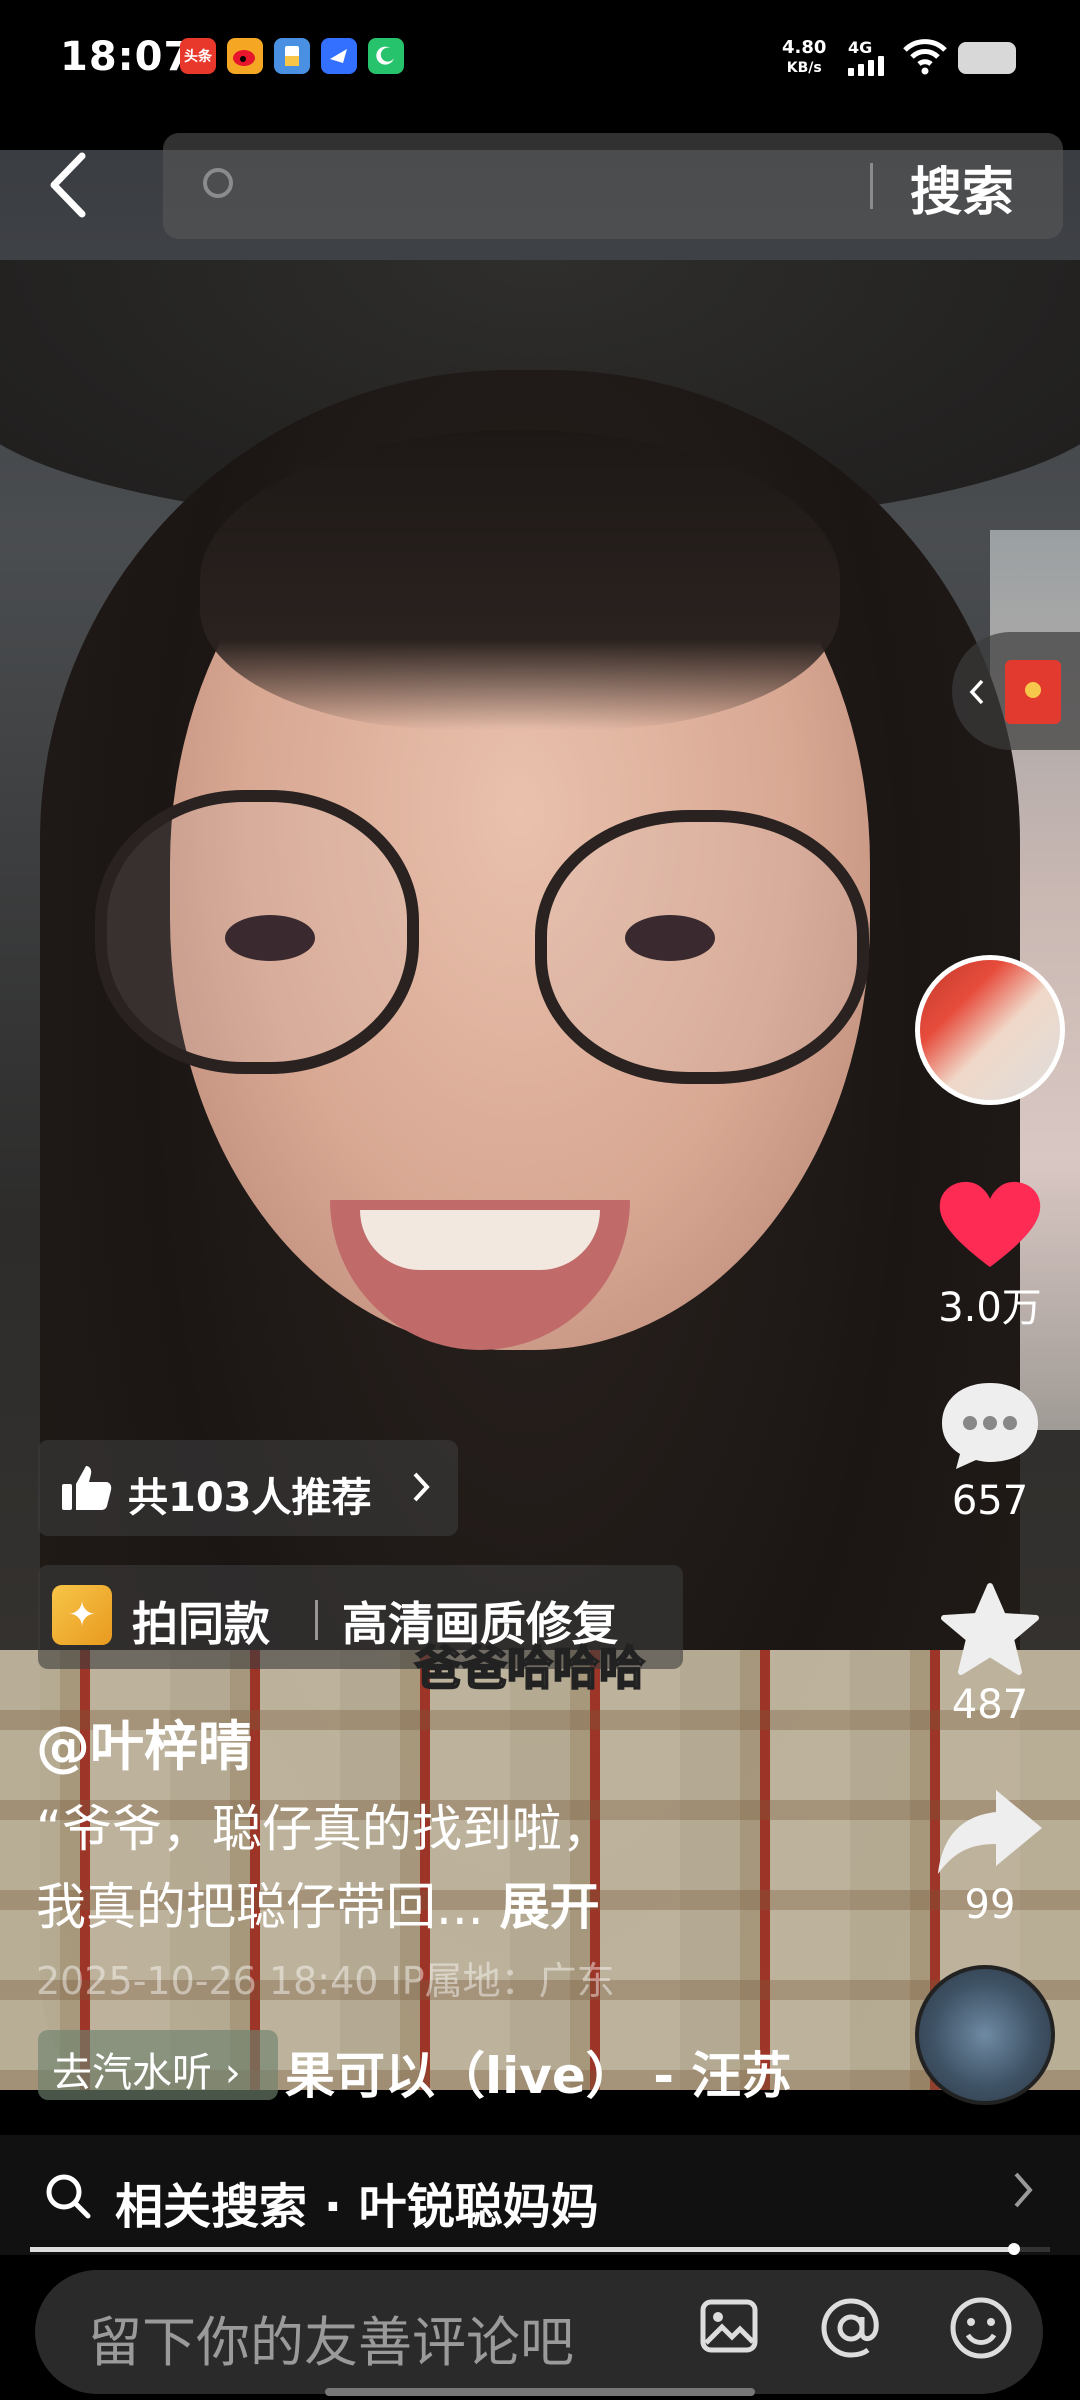 Image resolution: width=1080 pixels, height=2400 pixels. What do you see at coordinates (550, 1907) in the screenshot?
I see `expand-button: 展开` at bounding box center [550, 1907].